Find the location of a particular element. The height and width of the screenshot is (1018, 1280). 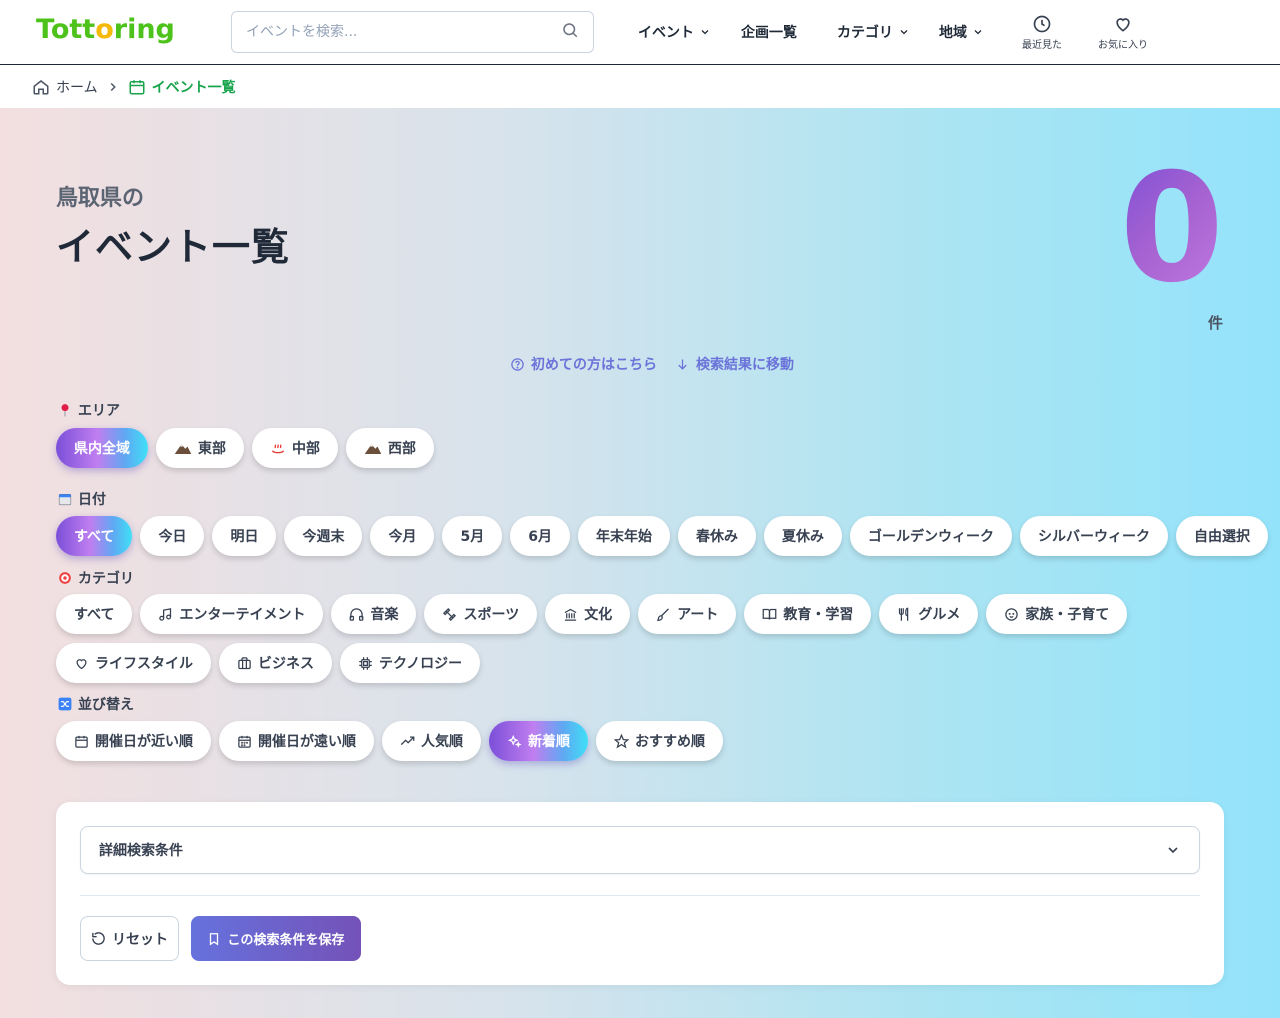

nav-categories: カテゴリ is located at coordinates (873, 32).